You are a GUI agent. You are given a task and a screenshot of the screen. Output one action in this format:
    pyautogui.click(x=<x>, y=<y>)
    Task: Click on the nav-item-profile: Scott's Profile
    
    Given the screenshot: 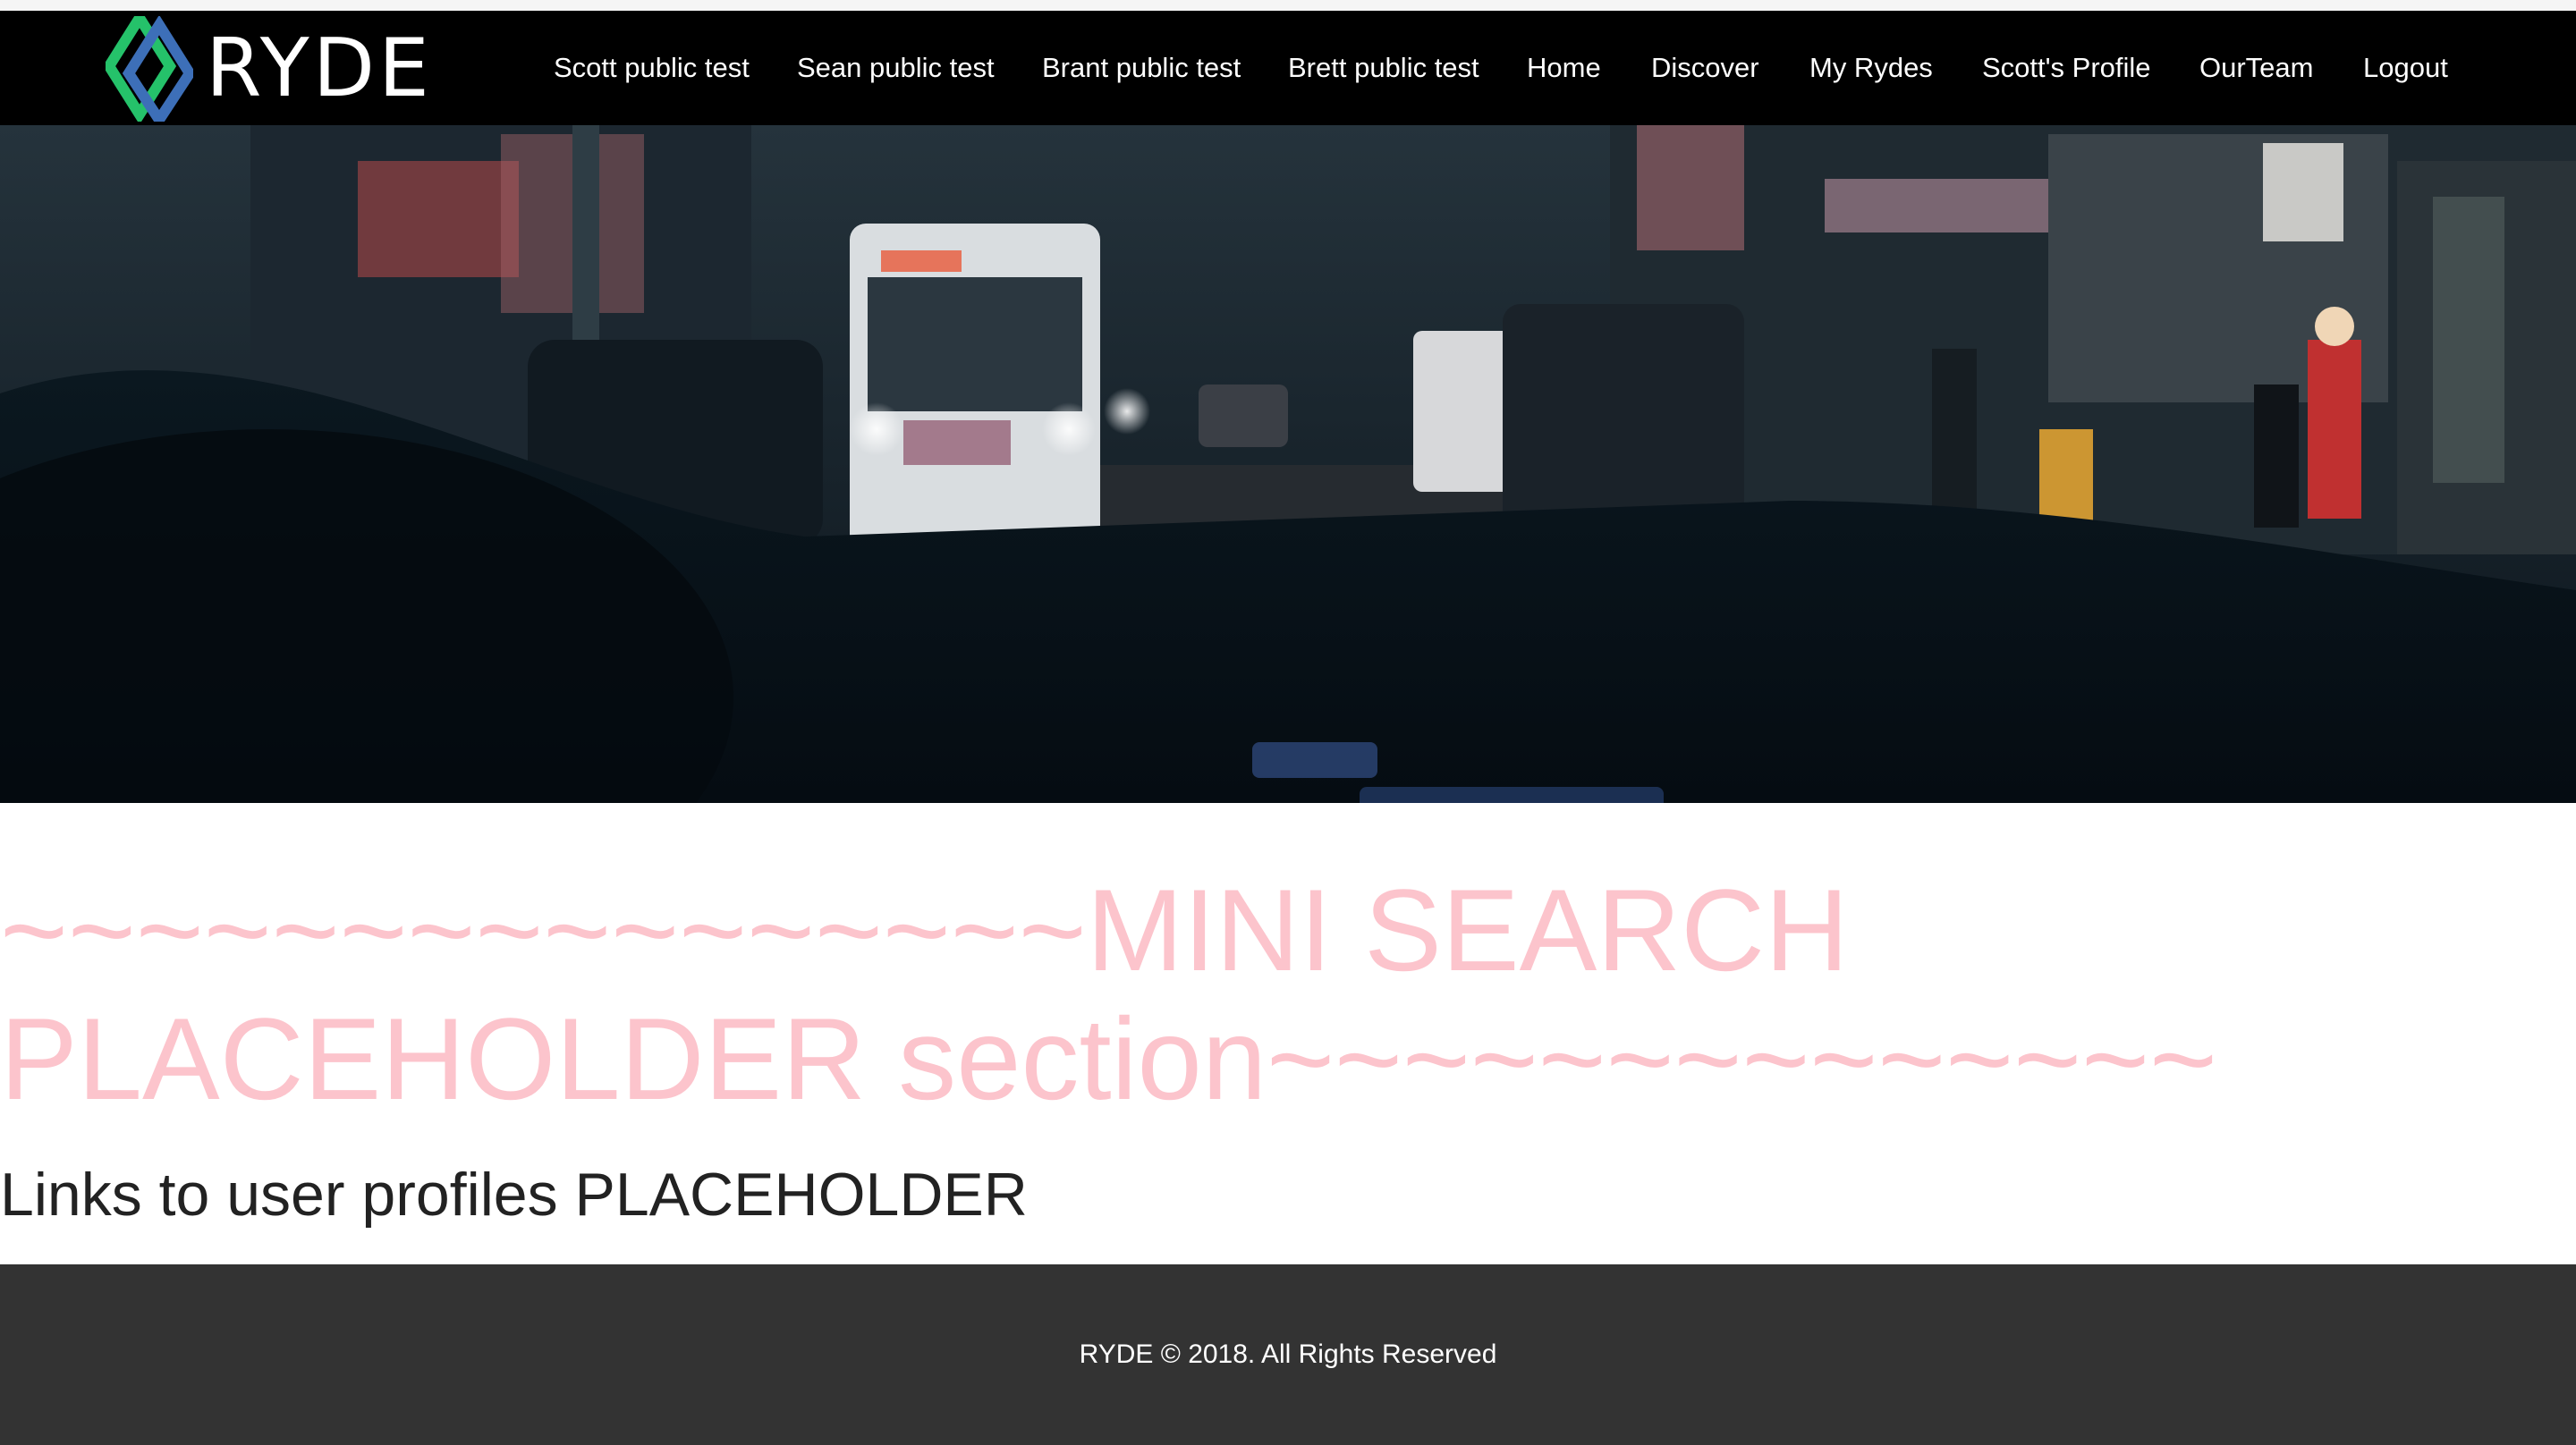 What is the action you would take?
    pyautogui.click(x=2066, y=68)
    